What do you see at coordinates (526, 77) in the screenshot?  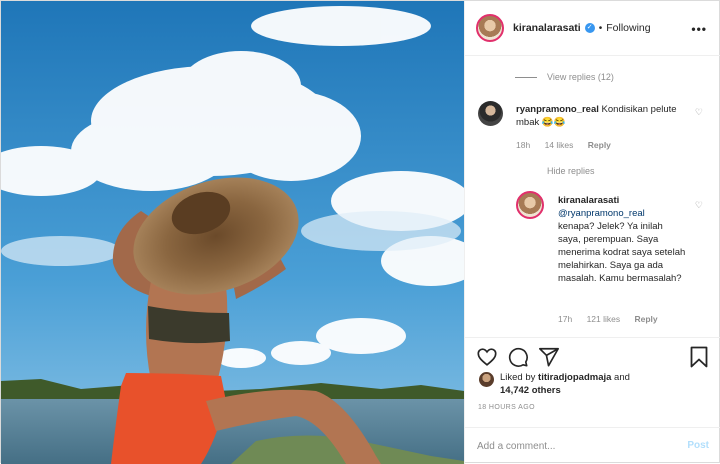 I see `replies-divider-line` at bounding box center [526, 77].